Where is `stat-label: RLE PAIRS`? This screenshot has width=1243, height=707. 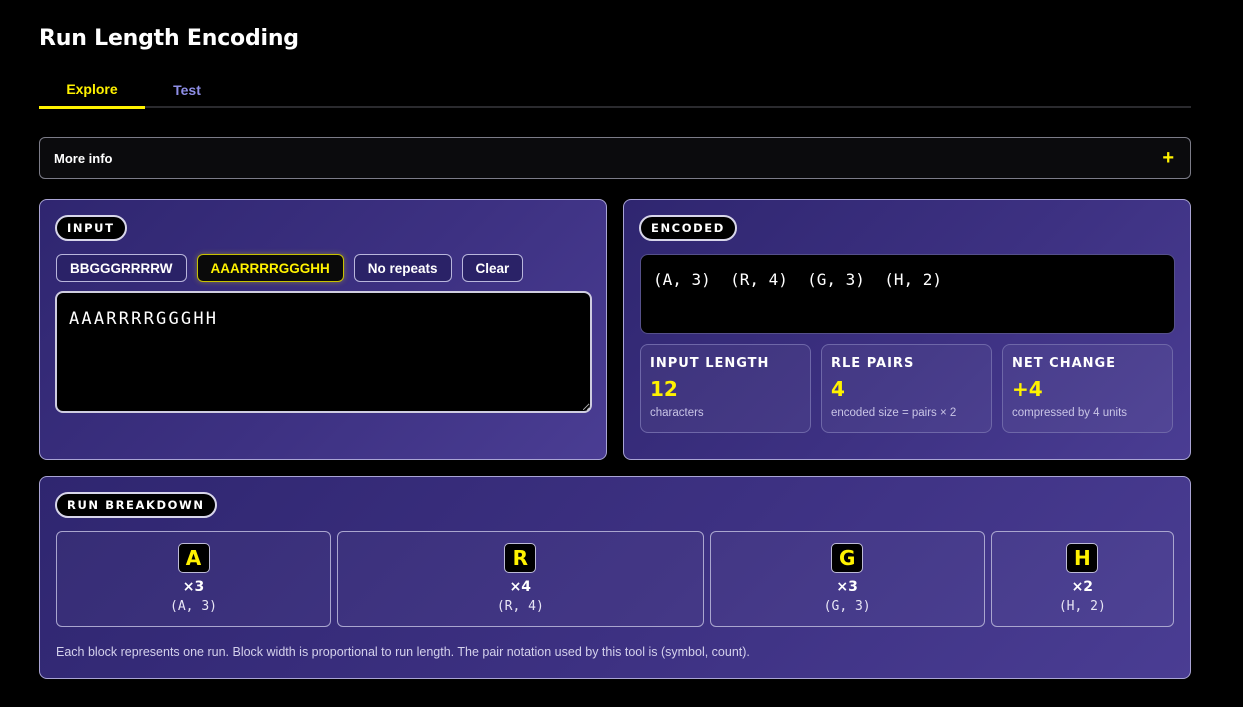
stat-label: RLE PAIRS is located at coordinates (873, 363).